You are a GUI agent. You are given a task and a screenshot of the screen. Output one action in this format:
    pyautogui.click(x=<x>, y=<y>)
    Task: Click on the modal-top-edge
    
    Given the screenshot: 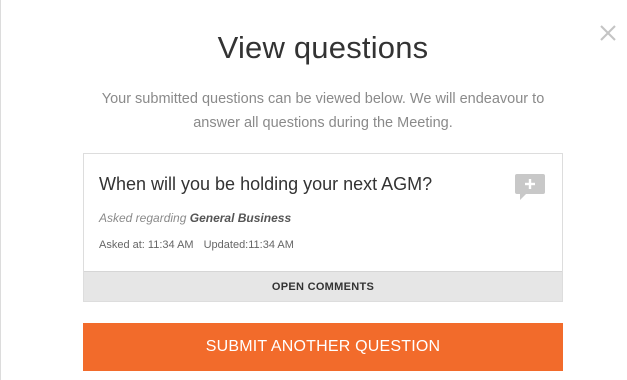 What is the action you would take?
    pyautogui.click(x=314, y=4)
    